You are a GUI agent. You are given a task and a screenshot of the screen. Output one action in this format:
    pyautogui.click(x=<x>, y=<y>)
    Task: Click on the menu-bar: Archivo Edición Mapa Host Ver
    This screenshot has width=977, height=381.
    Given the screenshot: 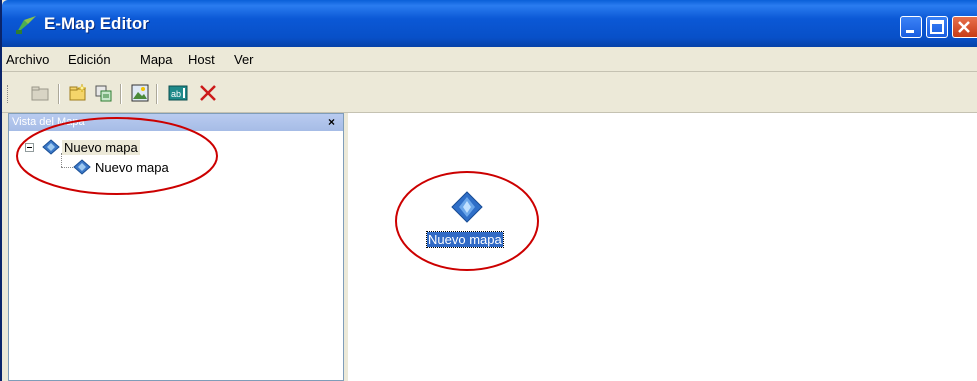 What is the action you would take?
    pyautogui.click(x=489, y=59)
    